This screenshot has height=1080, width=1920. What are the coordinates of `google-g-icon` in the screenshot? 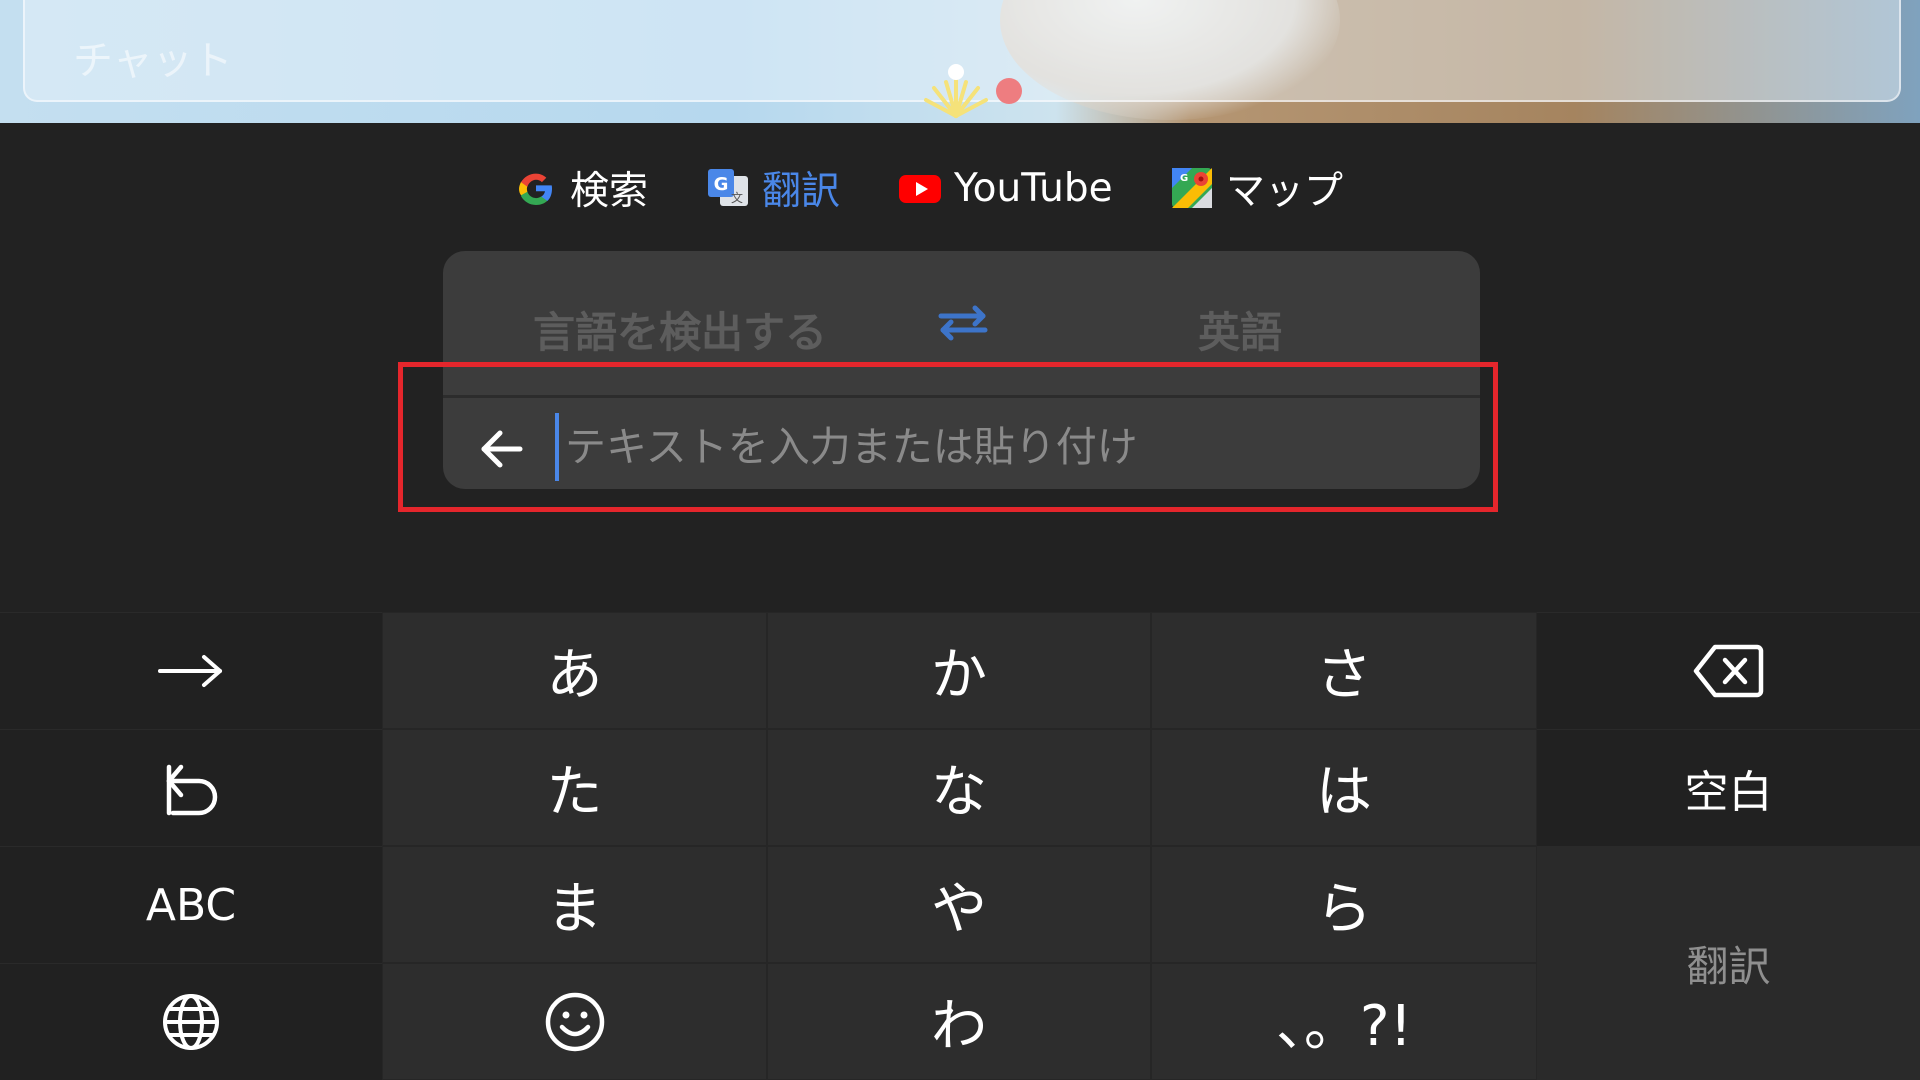 It's located at (535, 189).